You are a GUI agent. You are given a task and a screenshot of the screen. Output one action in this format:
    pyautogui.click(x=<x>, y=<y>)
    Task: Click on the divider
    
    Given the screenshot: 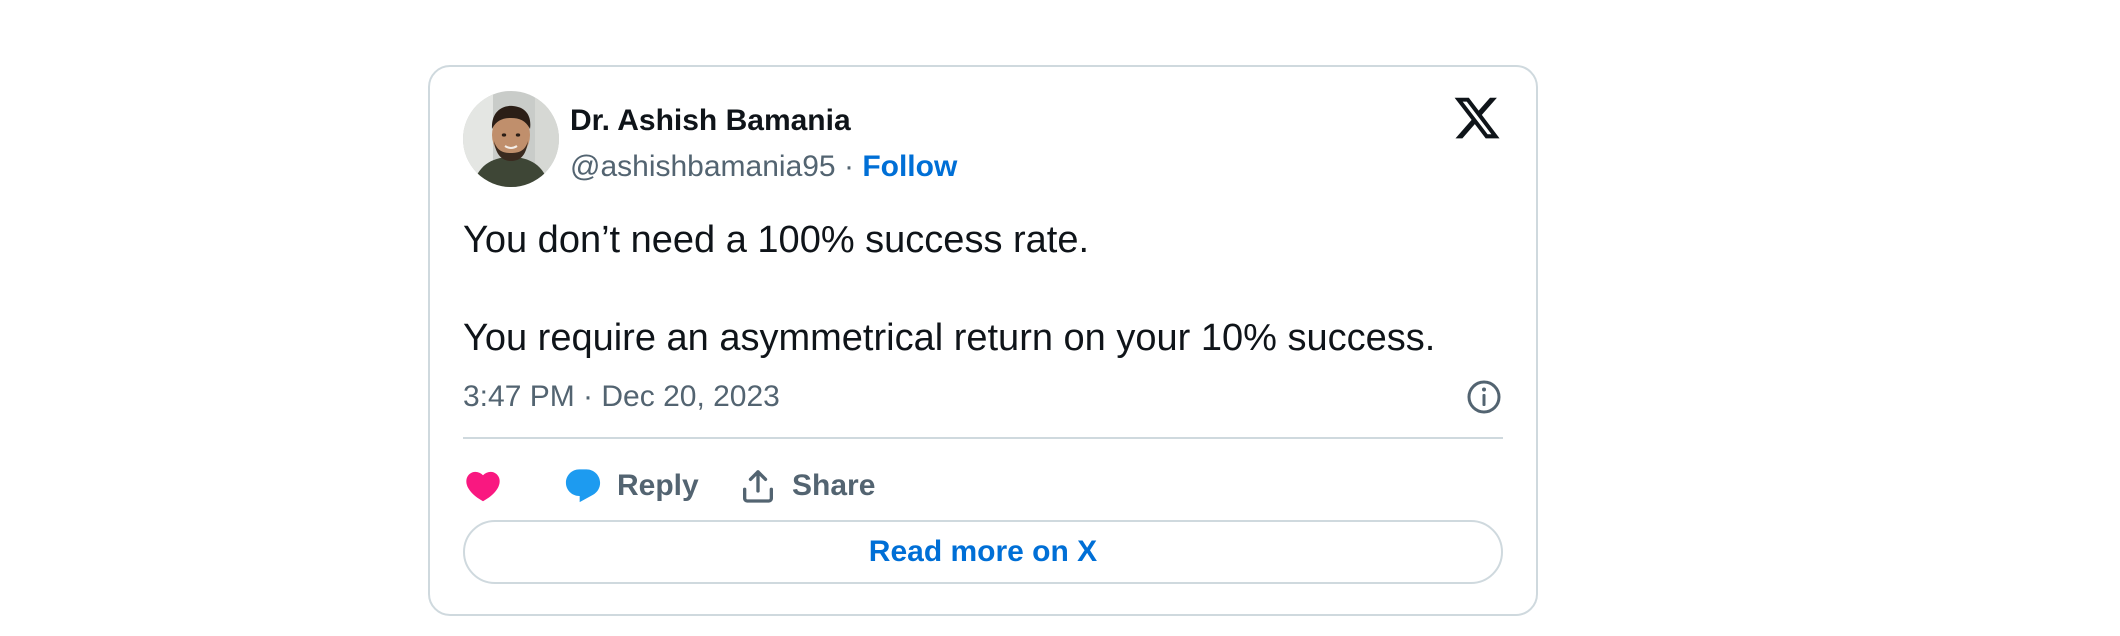 What is the action you would take?
    pyautogui.click(x=983, y=438)
    